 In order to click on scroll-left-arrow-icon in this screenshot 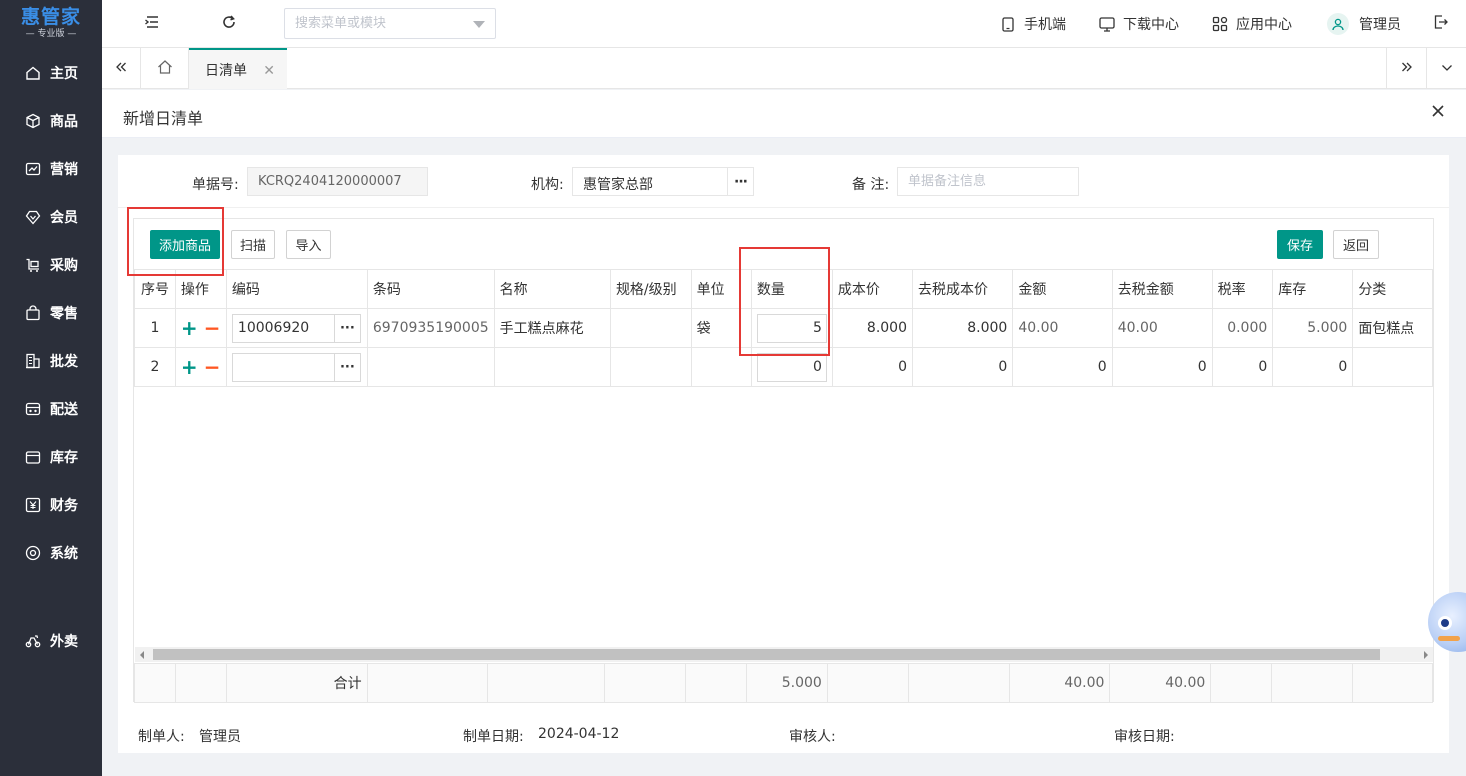, I will do `click(142, 655)`.